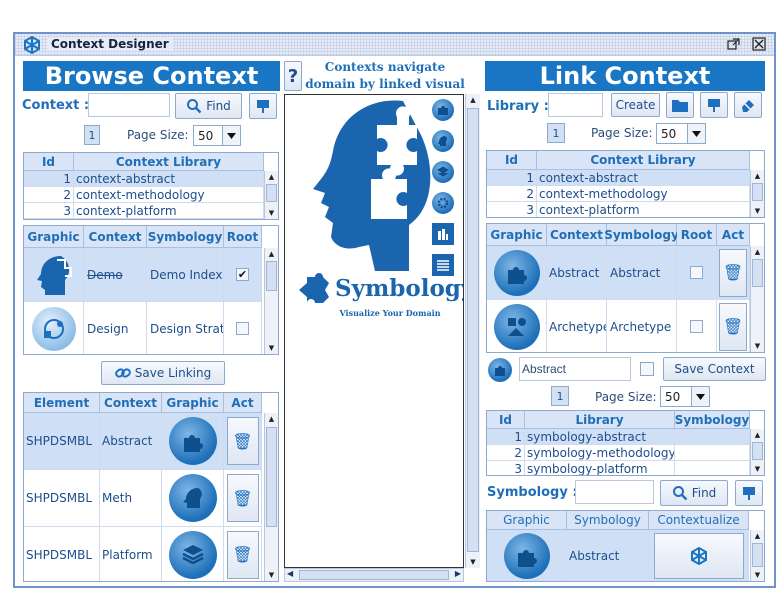 The width and height of the screenshot is (784, 614). What do you see at coordinates (115, 328) in the screenshot?
I see `context-cell: Design` at bounding box center [115, 328].